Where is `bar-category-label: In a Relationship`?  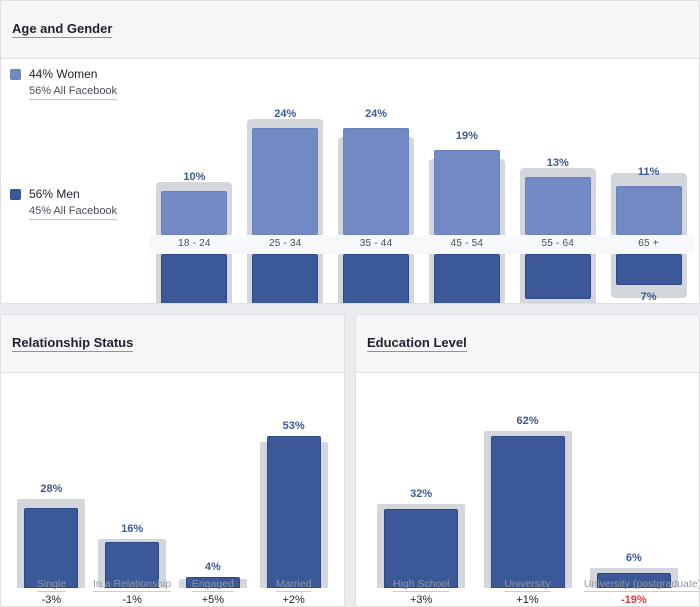
bar-category-label: In a Relationship is located at coordinates (132, 585).